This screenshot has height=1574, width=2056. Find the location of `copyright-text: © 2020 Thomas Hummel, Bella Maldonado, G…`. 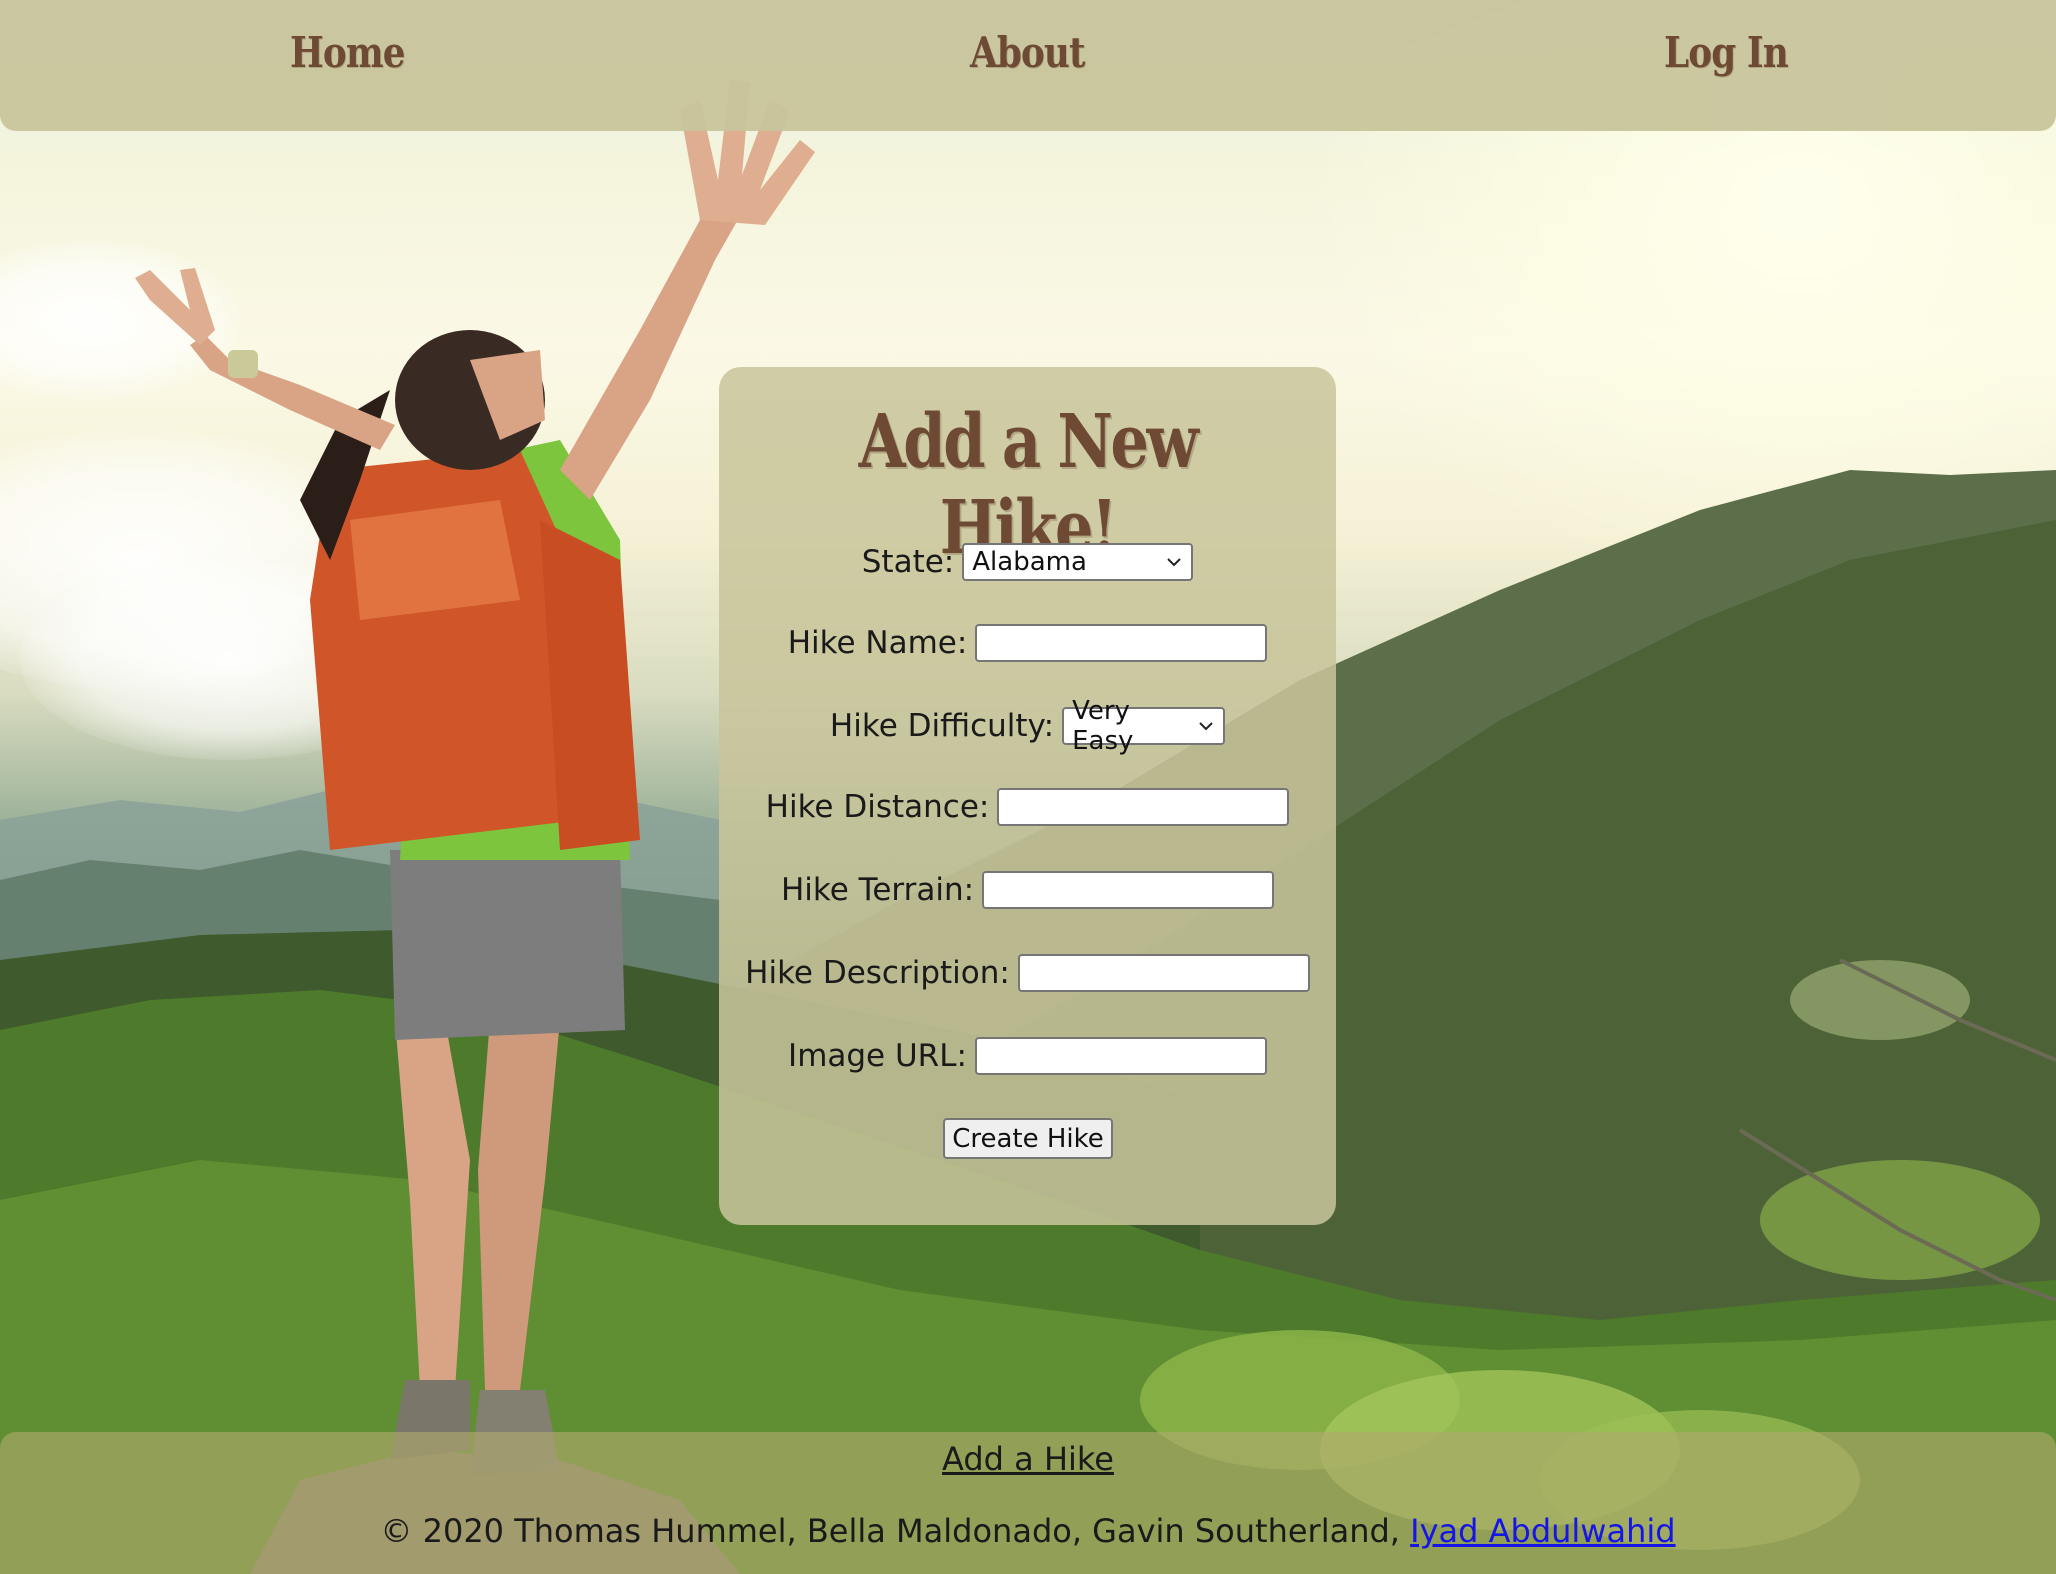

copyright-text: © 2020 Thomas Hummel, Bella Maldonado, G… is located at coordinates (1028, 1531).